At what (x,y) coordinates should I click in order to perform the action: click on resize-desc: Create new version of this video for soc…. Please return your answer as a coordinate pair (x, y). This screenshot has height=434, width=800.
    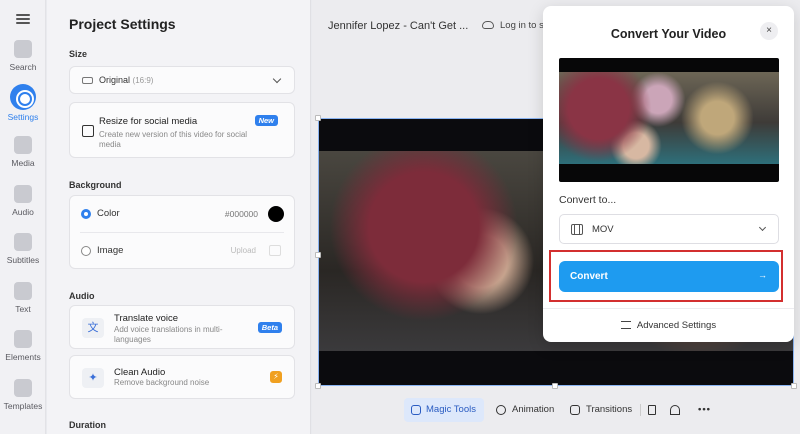
    Looking at the image, I should click on (173, 139).